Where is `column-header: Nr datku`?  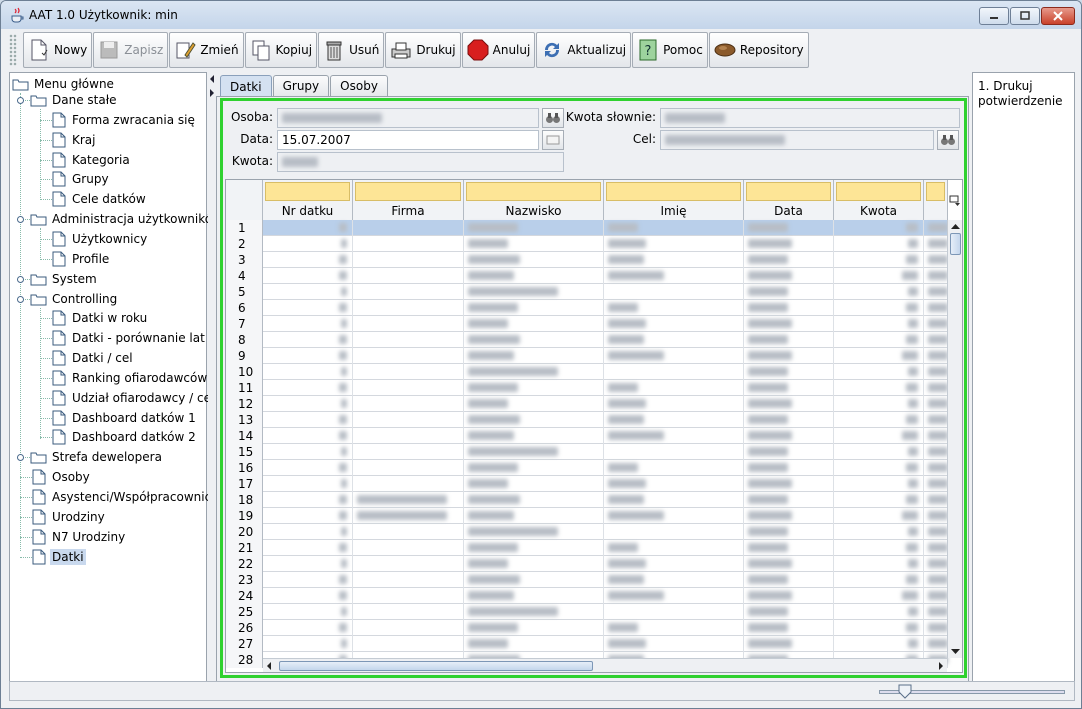 column-header: Nr datku is located at coordinates (308, 200).